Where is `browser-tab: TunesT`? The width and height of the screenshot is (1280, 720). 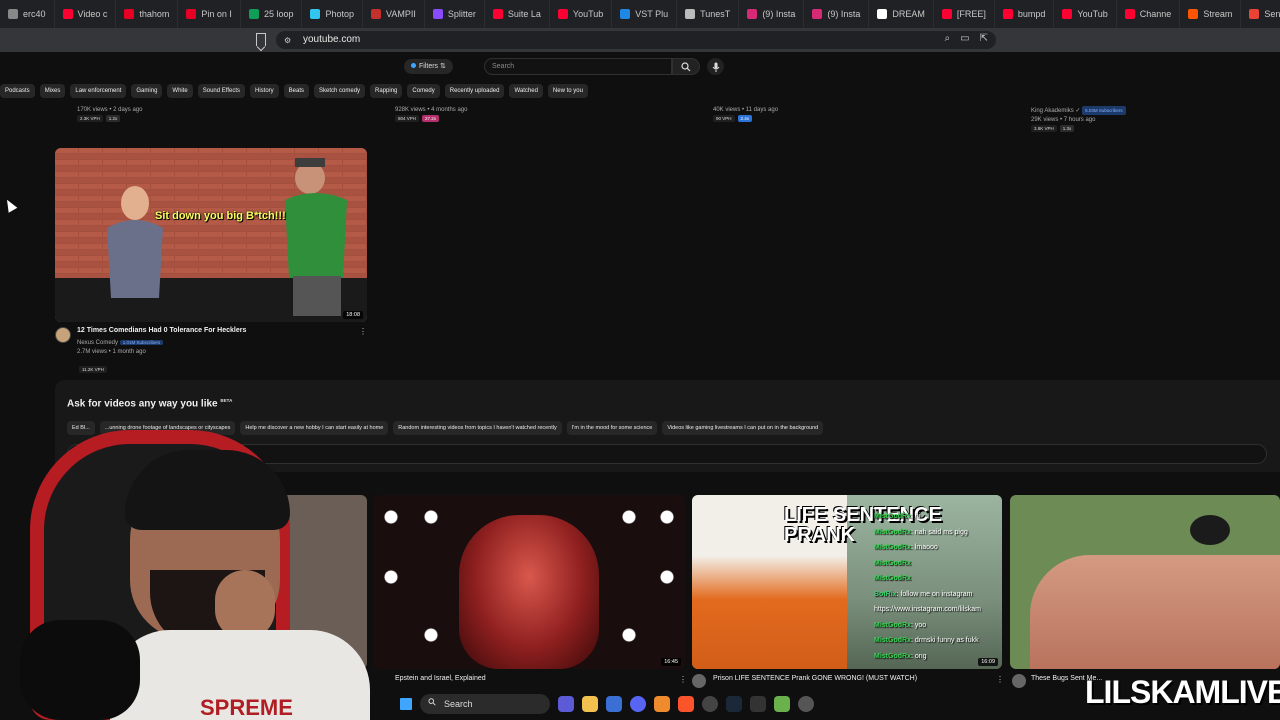 browser-tab: TunesT is located at coordinates (708, 14).